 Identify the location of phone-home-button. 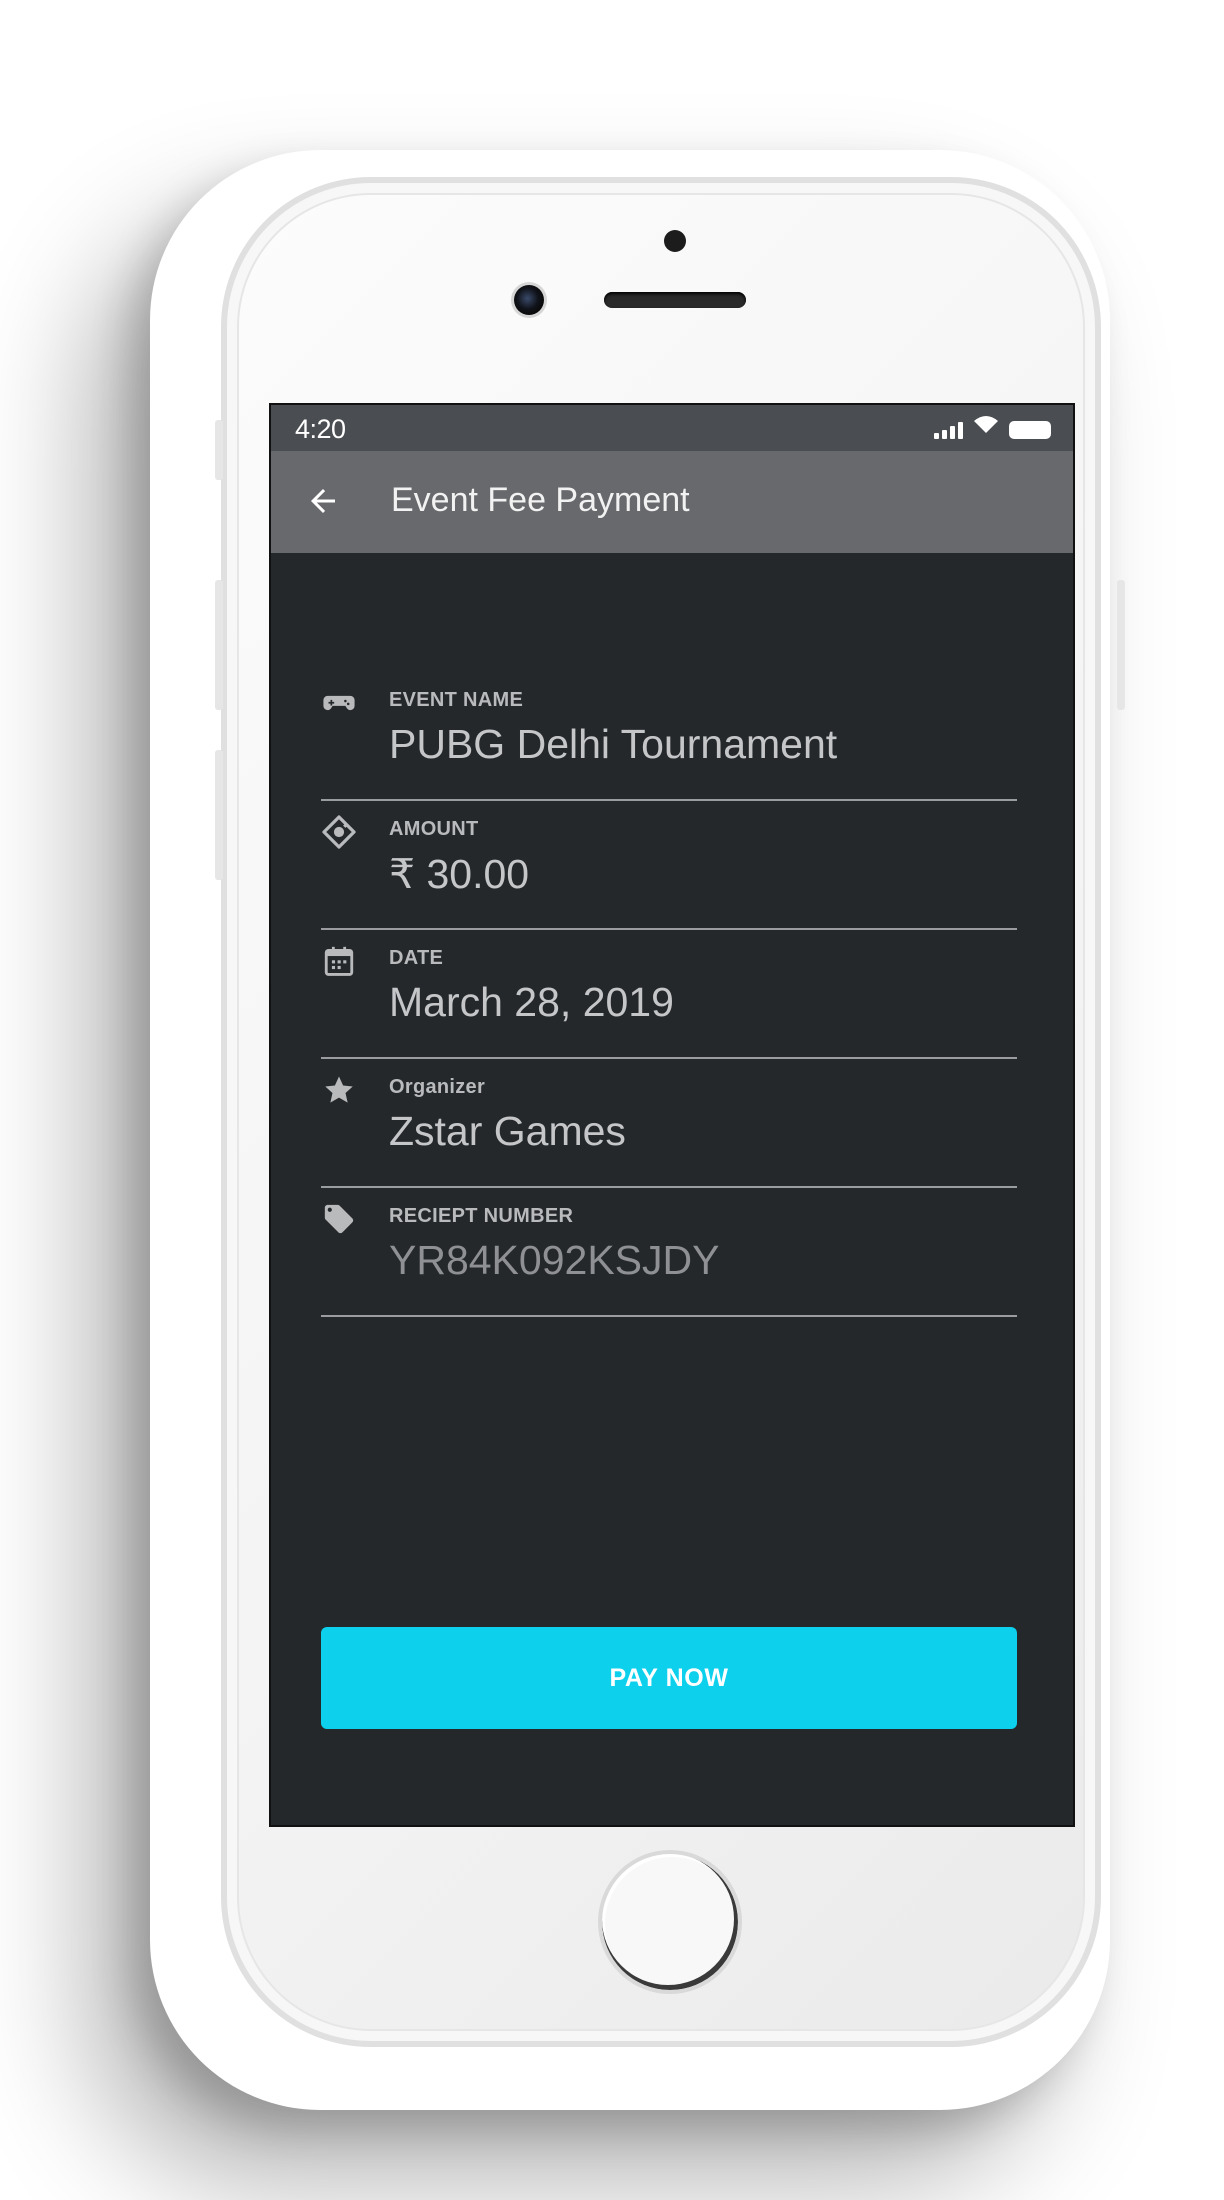
(670, 1922).